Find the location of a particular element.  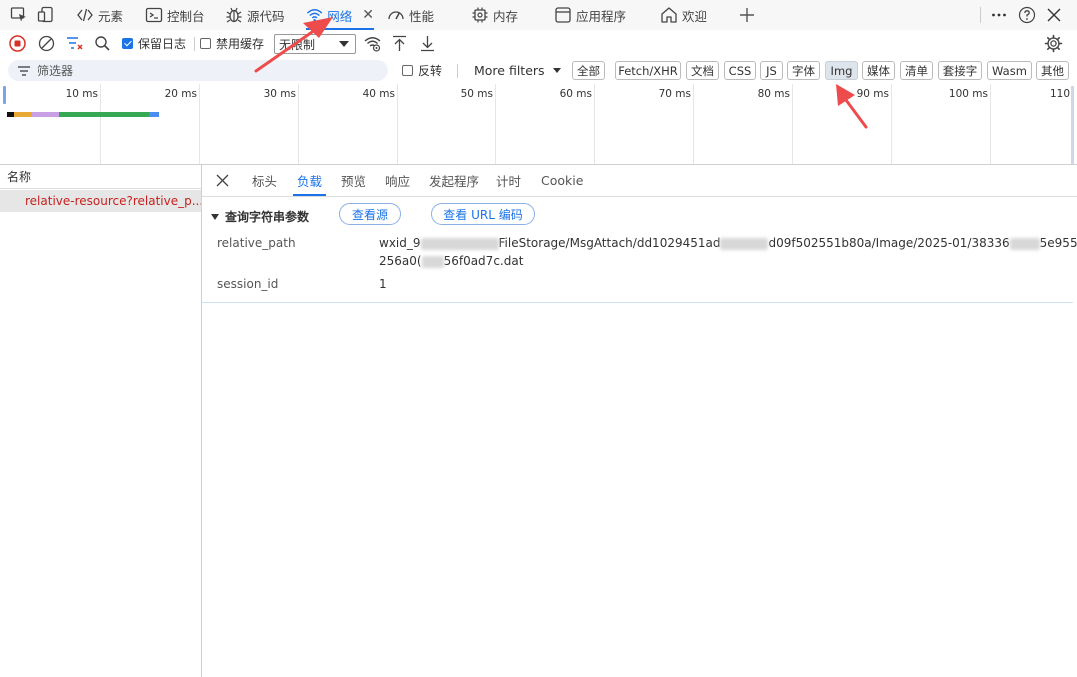

timeline-left-handle is located at coordinates (4, 95).